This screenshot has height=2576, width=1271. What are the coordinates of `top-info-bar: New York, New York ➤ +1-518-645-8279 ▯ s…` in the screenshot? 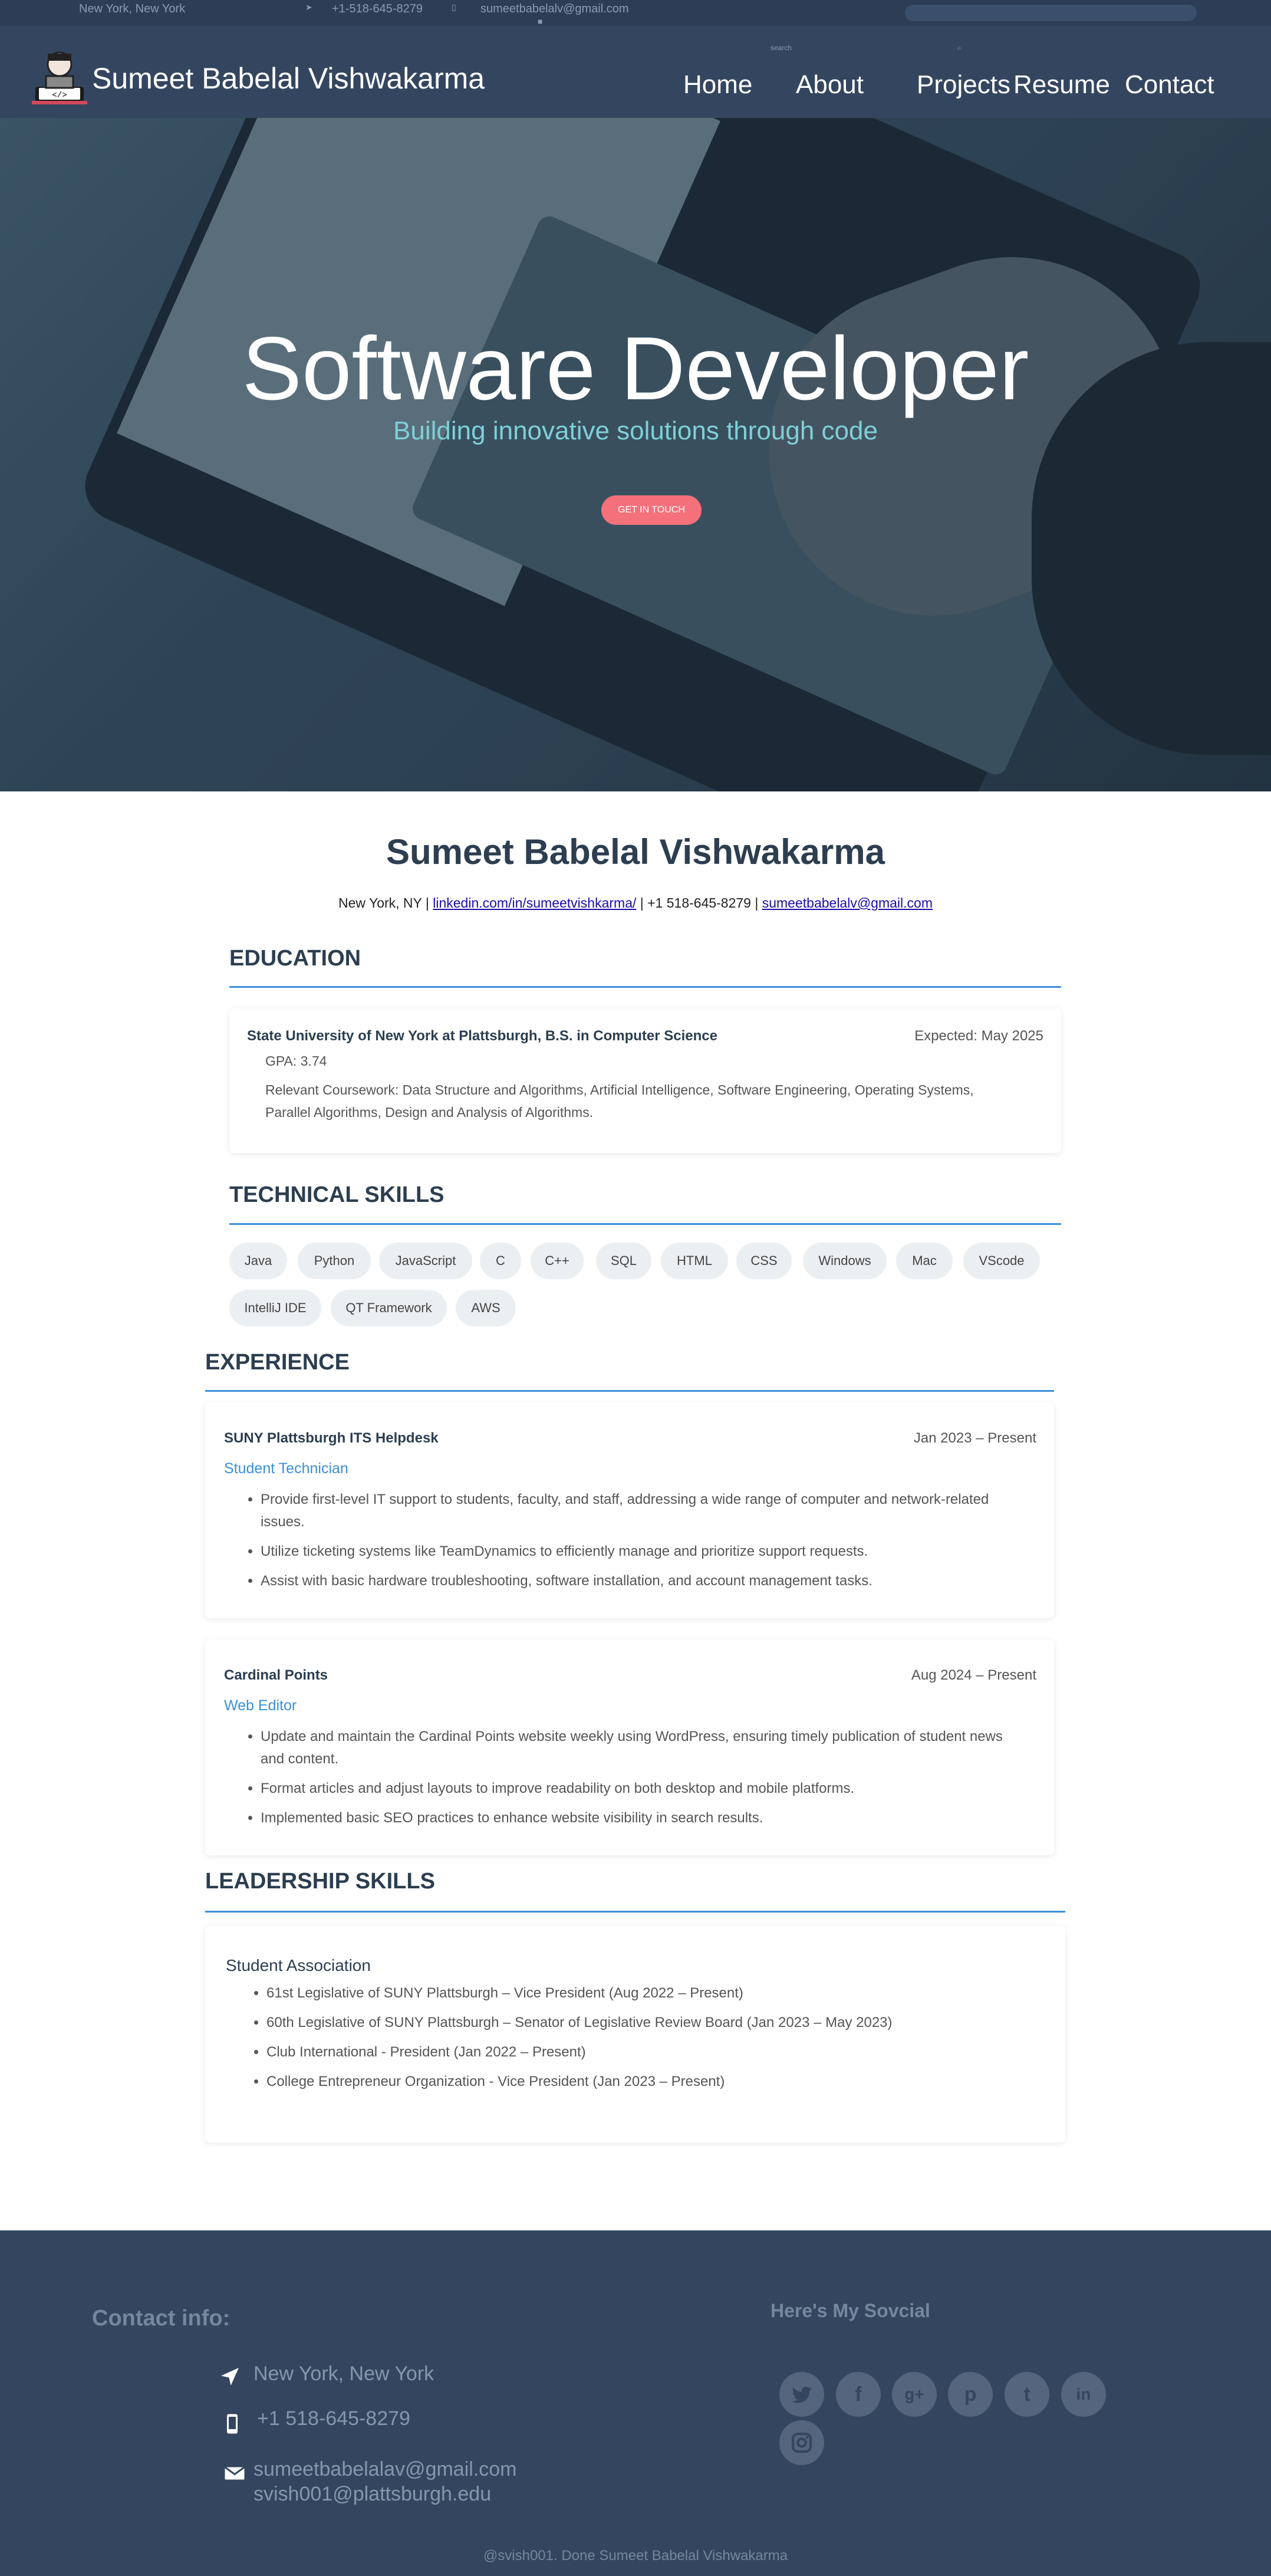 It's located at (635, 13).